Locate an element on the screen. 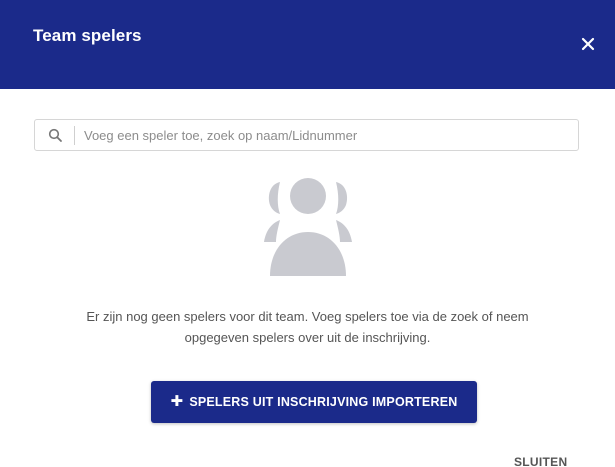 The height and width of the screenshot is (467, 615). close-icon is located at coordinates (588, 44).